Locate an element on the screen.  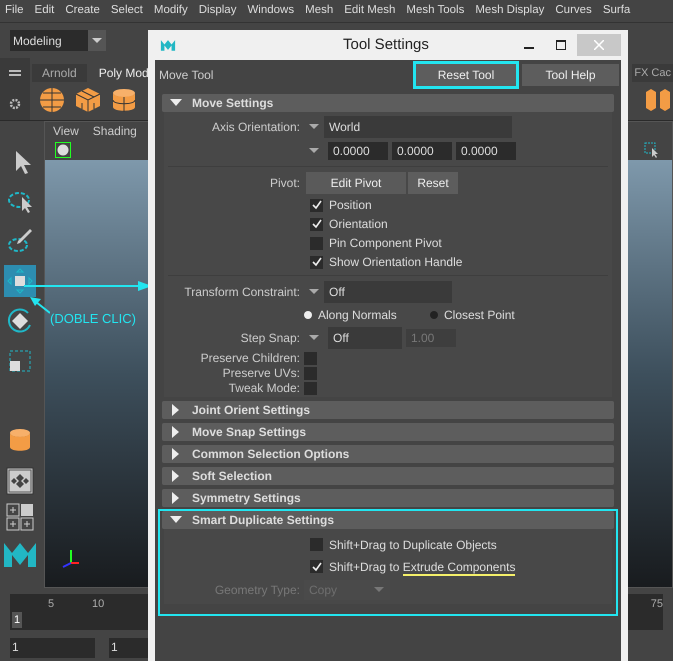
checkbox-label: Show Orientation Handle is located at coordinates (395, 262).